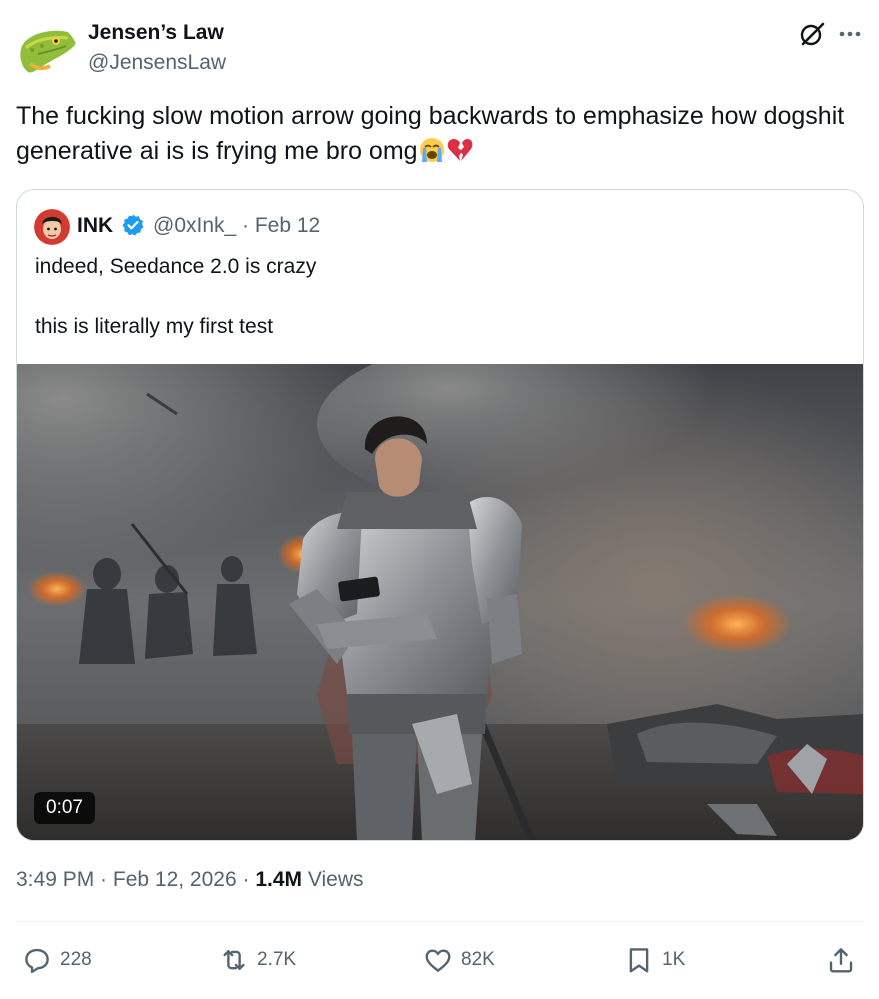  What do you see at coordinates (133, 225) in the screenshot?
I see `verified-badge-icon` at bounding box center [133, 225].